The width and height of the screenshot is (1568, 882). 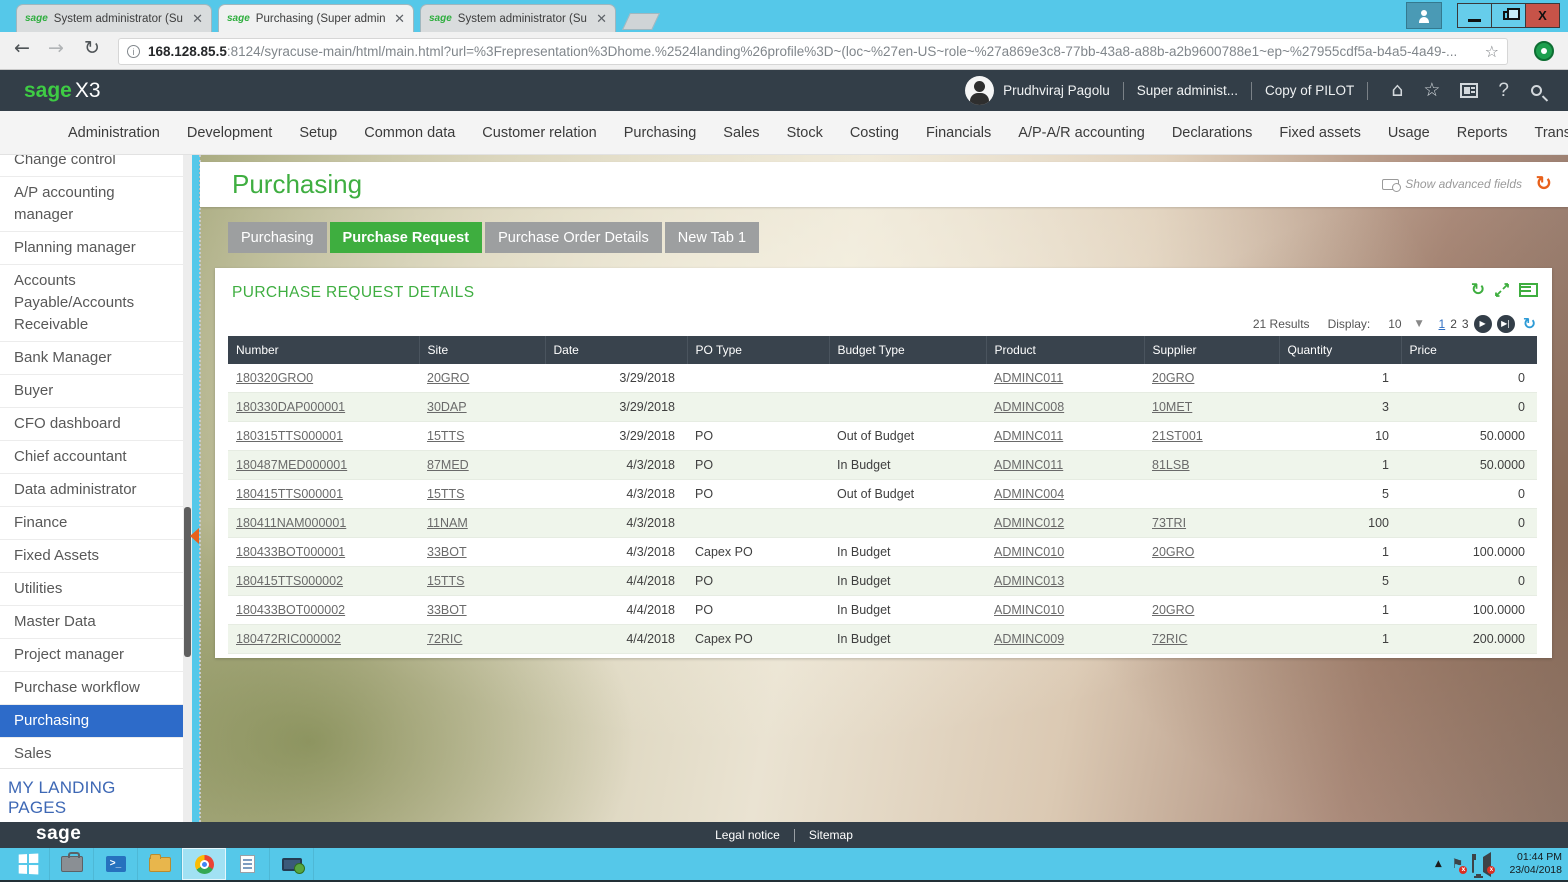 I want to click on page-number-3: 3, so click(x=1465, y=324).